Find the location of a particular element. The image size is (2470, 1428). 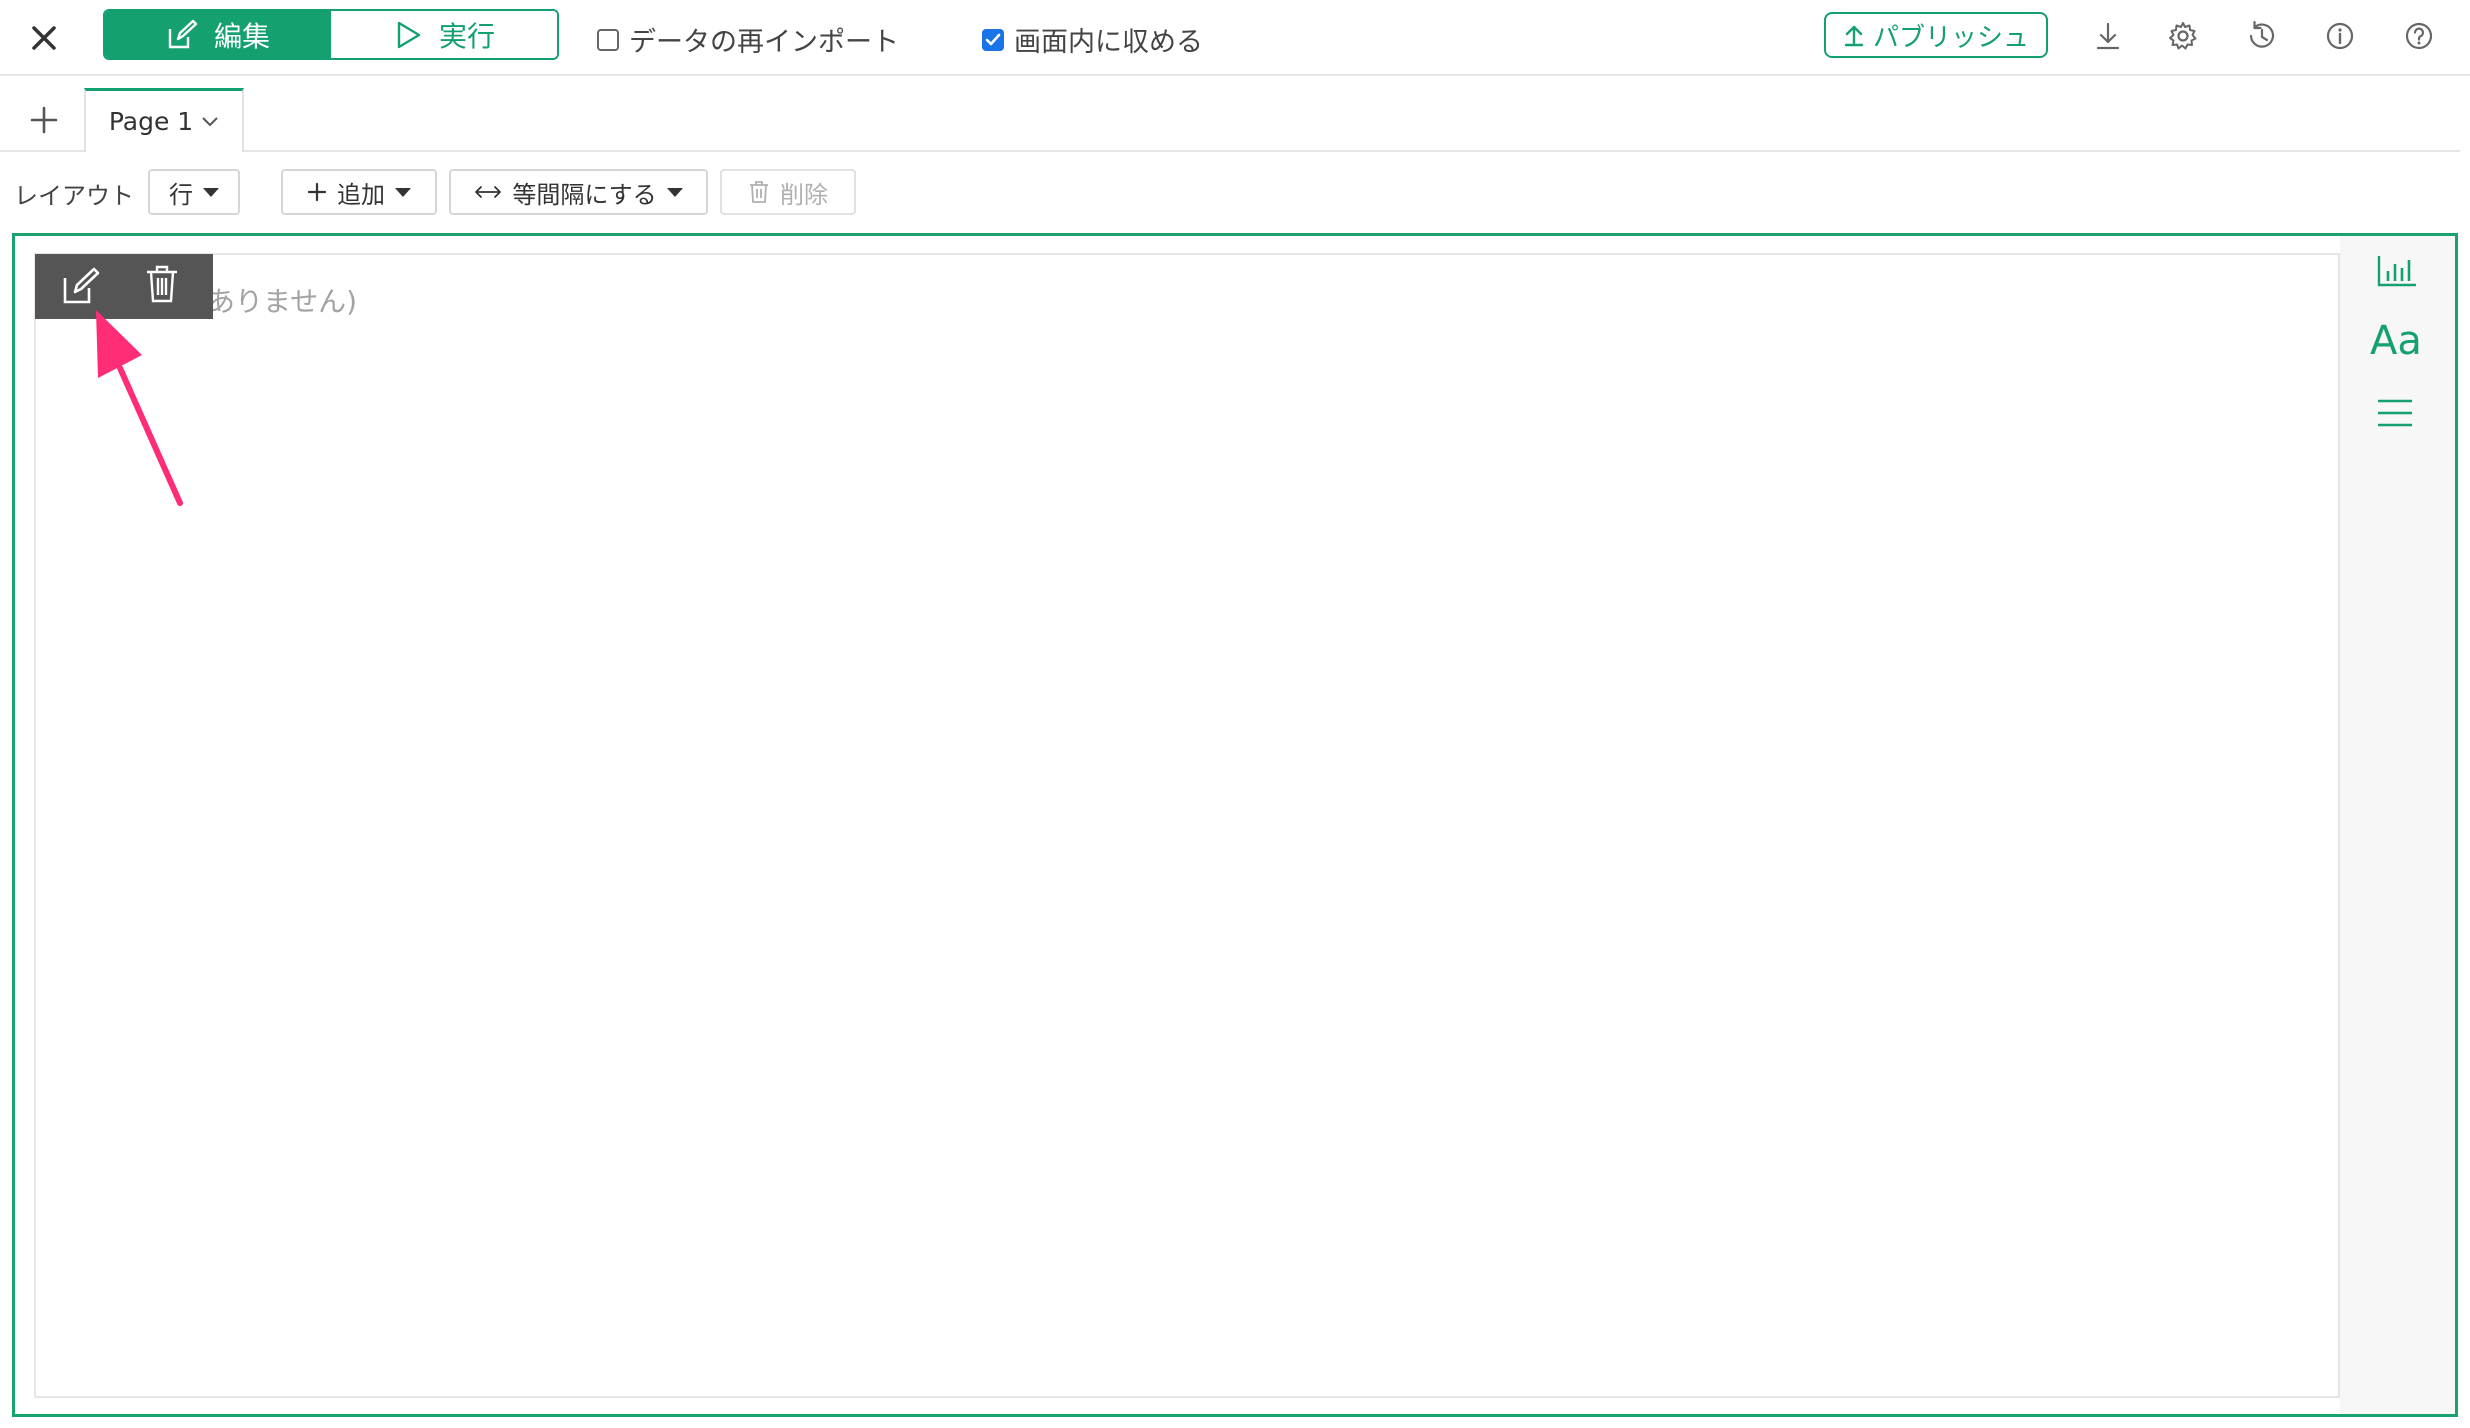

help-icon is located at coordinates (2419, 36).